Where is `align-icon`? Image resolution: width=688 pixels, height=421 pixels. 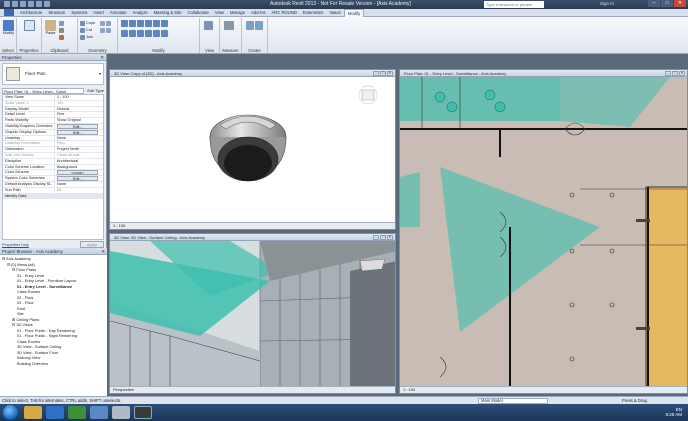
align-icon is located at coordinates (124, 23).